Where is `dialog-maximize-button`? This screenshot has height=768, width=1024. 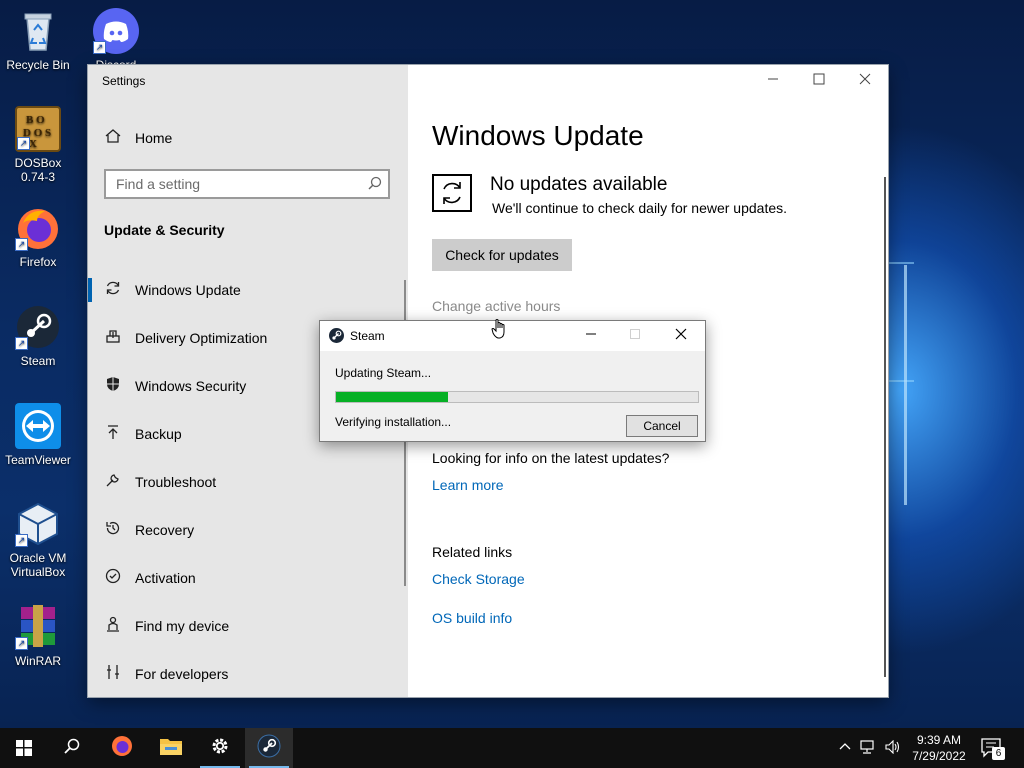
dialog-maximize-button is located at coordinates (635, 336).